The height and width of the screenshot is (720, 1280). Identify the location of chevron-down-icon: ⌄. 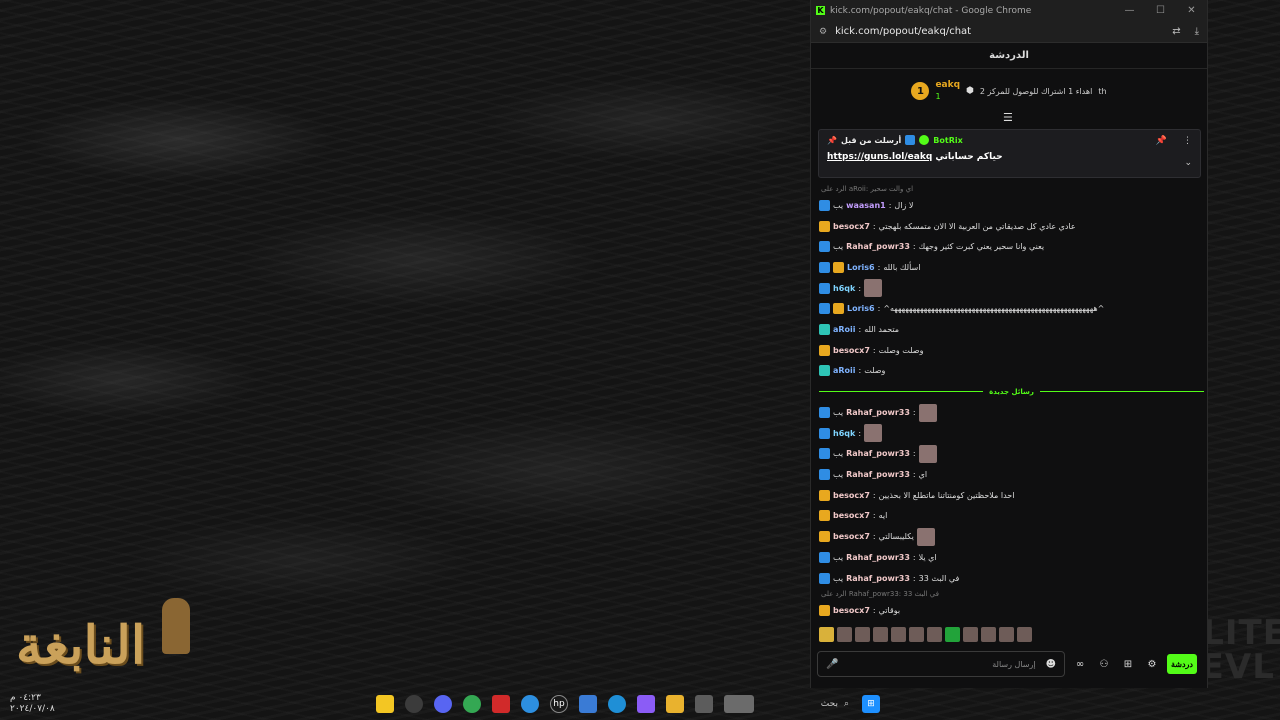
(1188, 163).